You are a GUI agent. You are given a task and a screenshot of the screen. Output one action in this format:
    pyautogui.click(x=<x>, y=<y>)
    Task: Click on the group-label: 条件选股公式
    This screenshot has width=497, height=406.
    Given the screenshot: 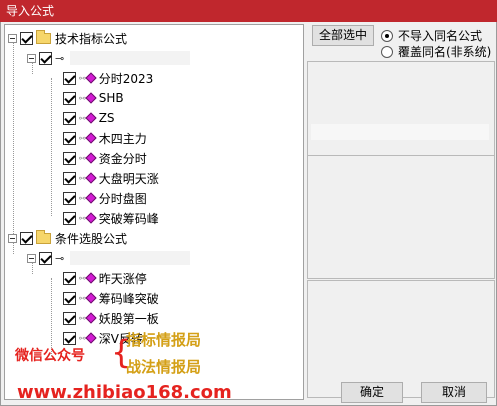 What is the action you would take?
    pyautogui.click(x=91, y=238)
    